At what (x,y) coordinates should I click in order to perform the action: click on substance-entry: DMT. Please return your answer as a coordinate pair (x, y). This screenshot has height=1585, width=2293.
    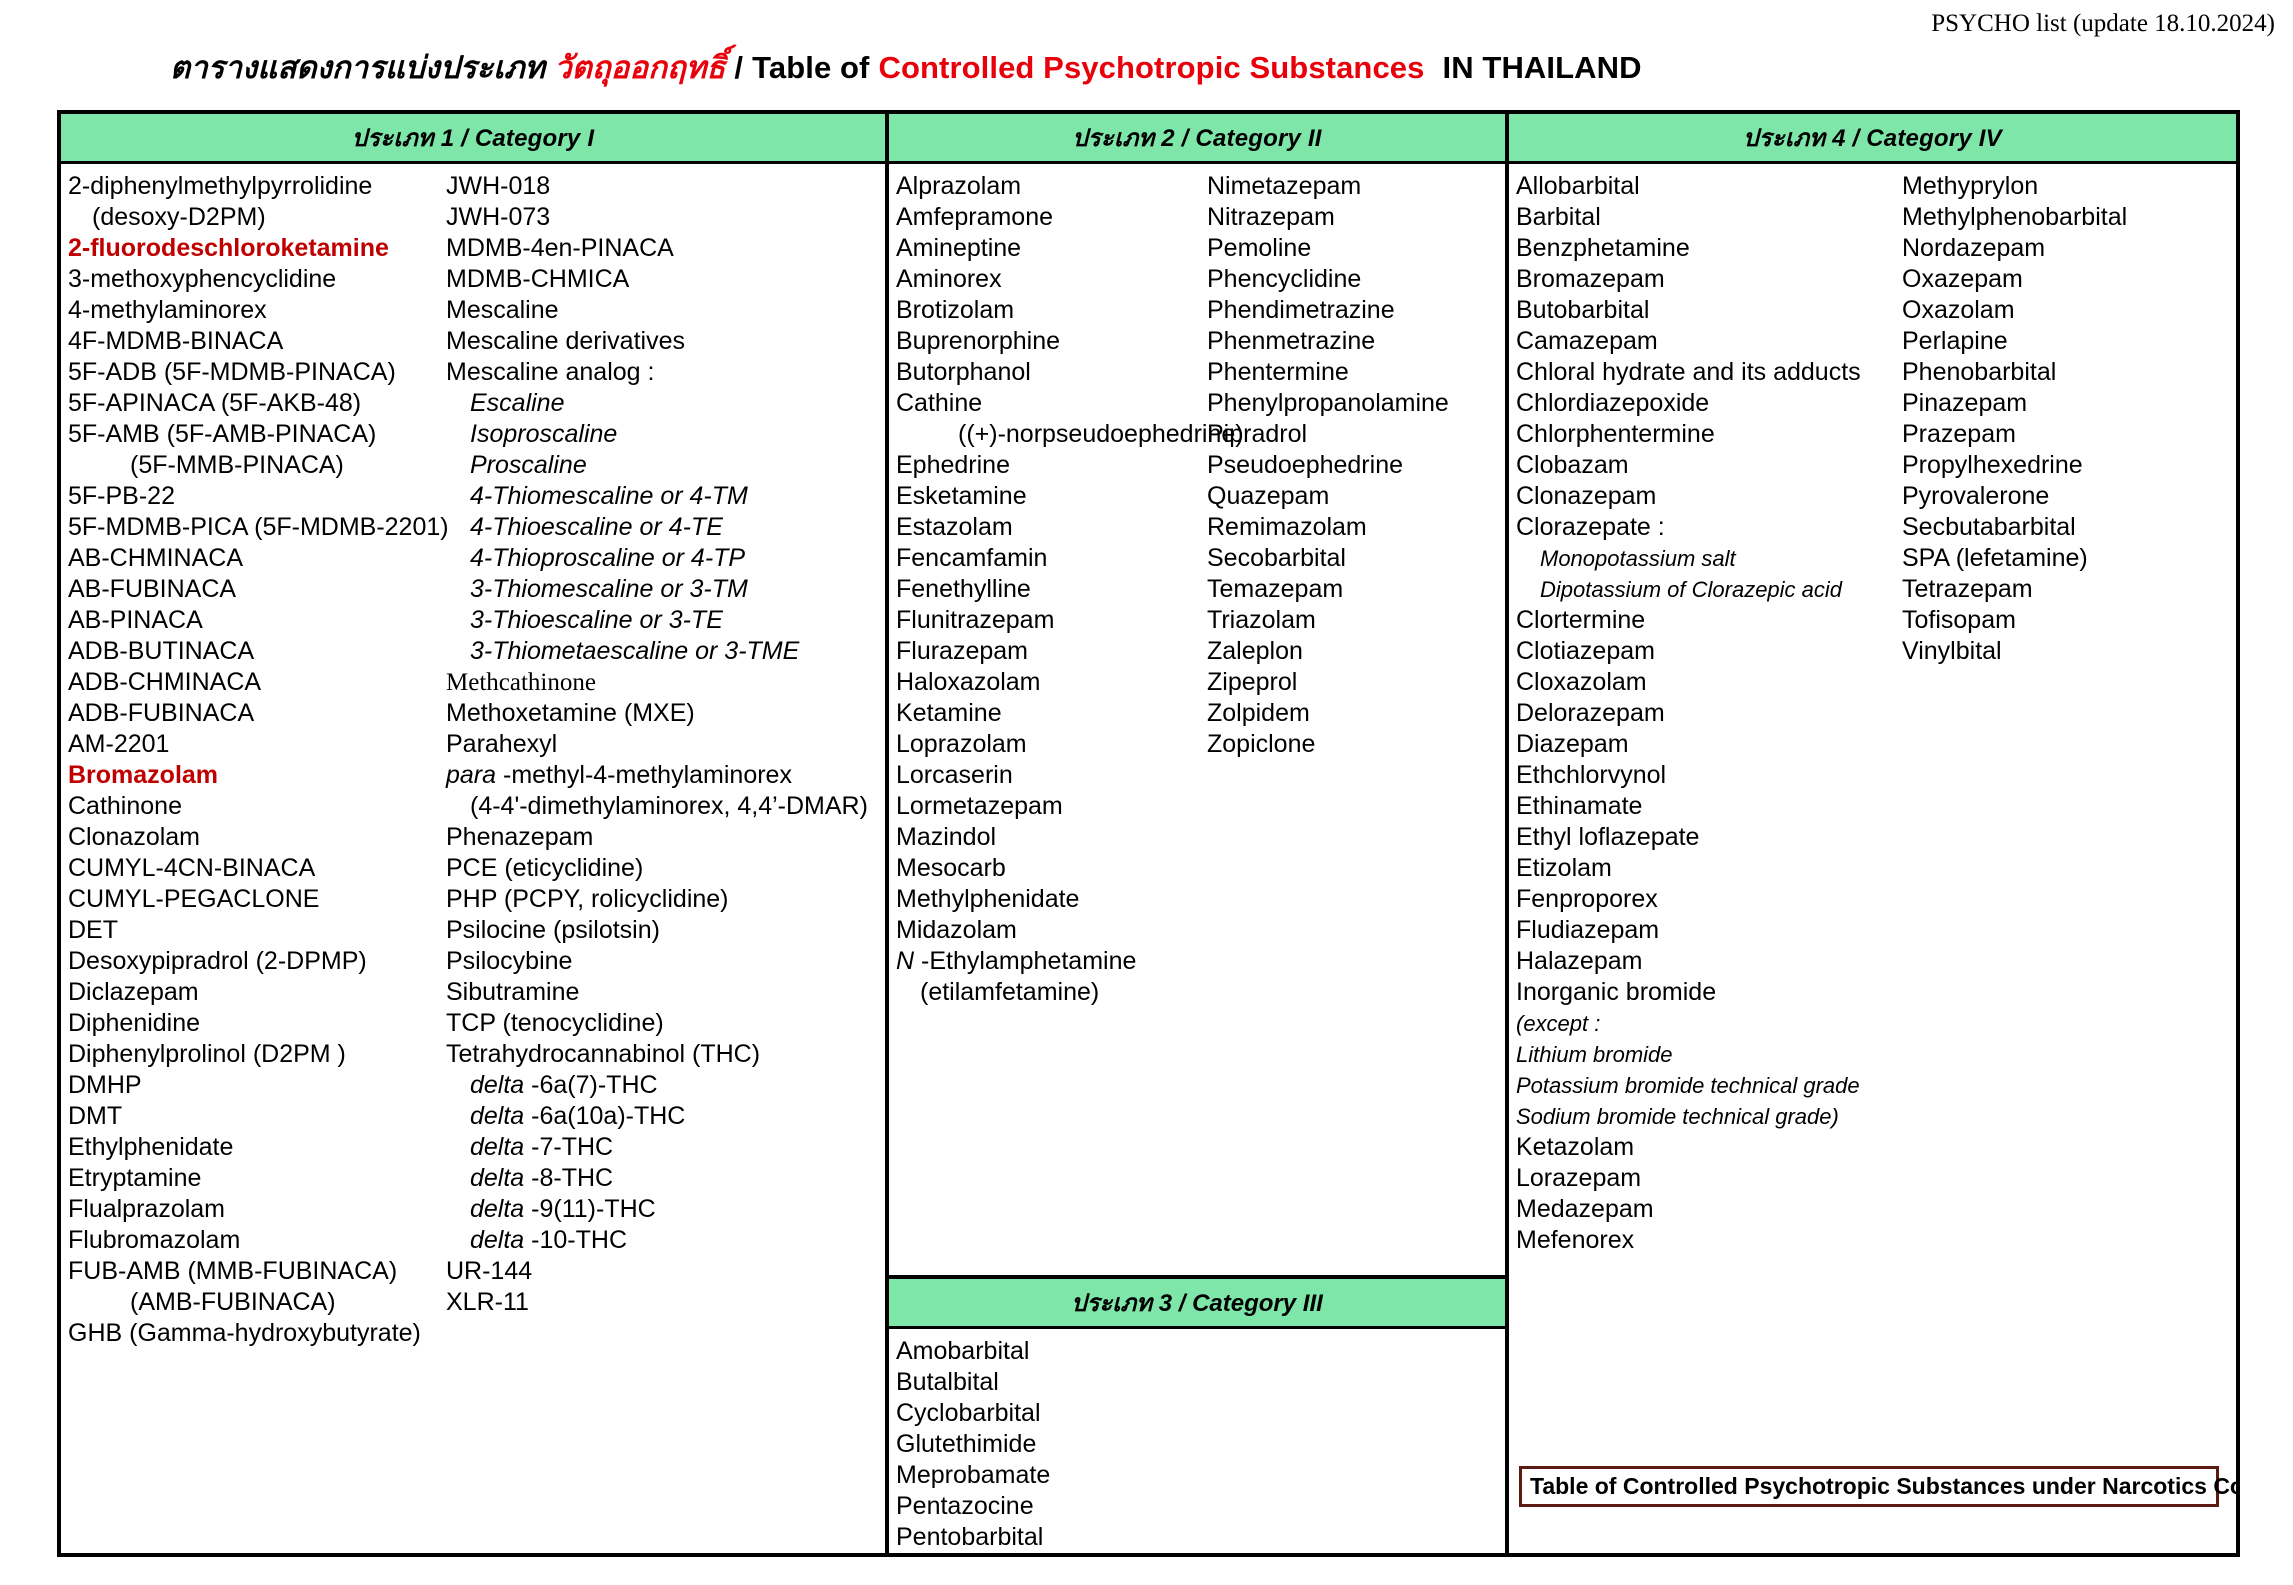
    Looking at the image, I should click on (95, 1116).